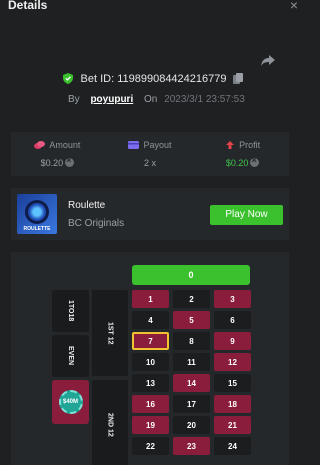  I want to click on bet-id-value: 119899084424216779, so click(172, 79).